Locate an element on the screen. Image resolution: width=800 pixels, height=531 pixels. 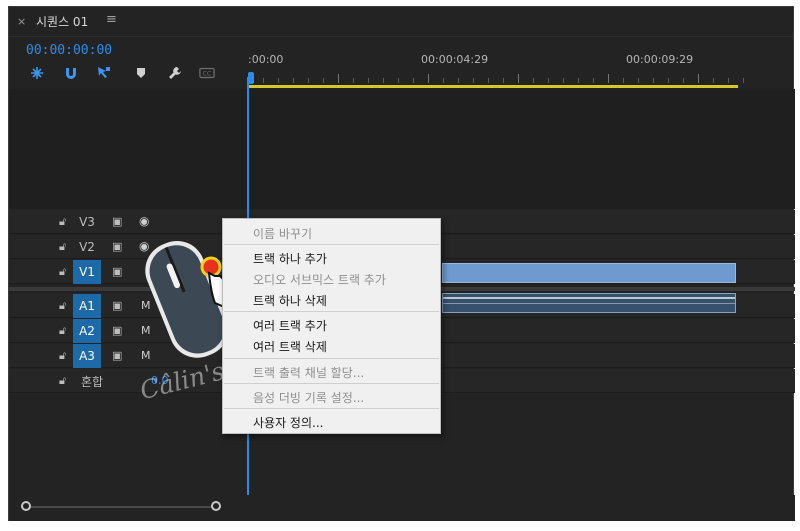
scroll-track is located at coordinates (121, 507).